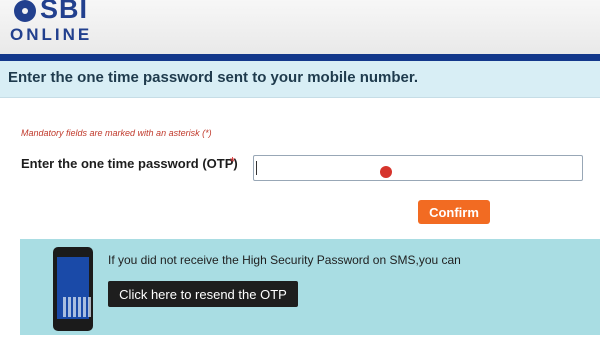 Image resolution: width=600 pixels, height=337 pixels. I want to click on logo-subtext: ONLINE, so click(51, 34).